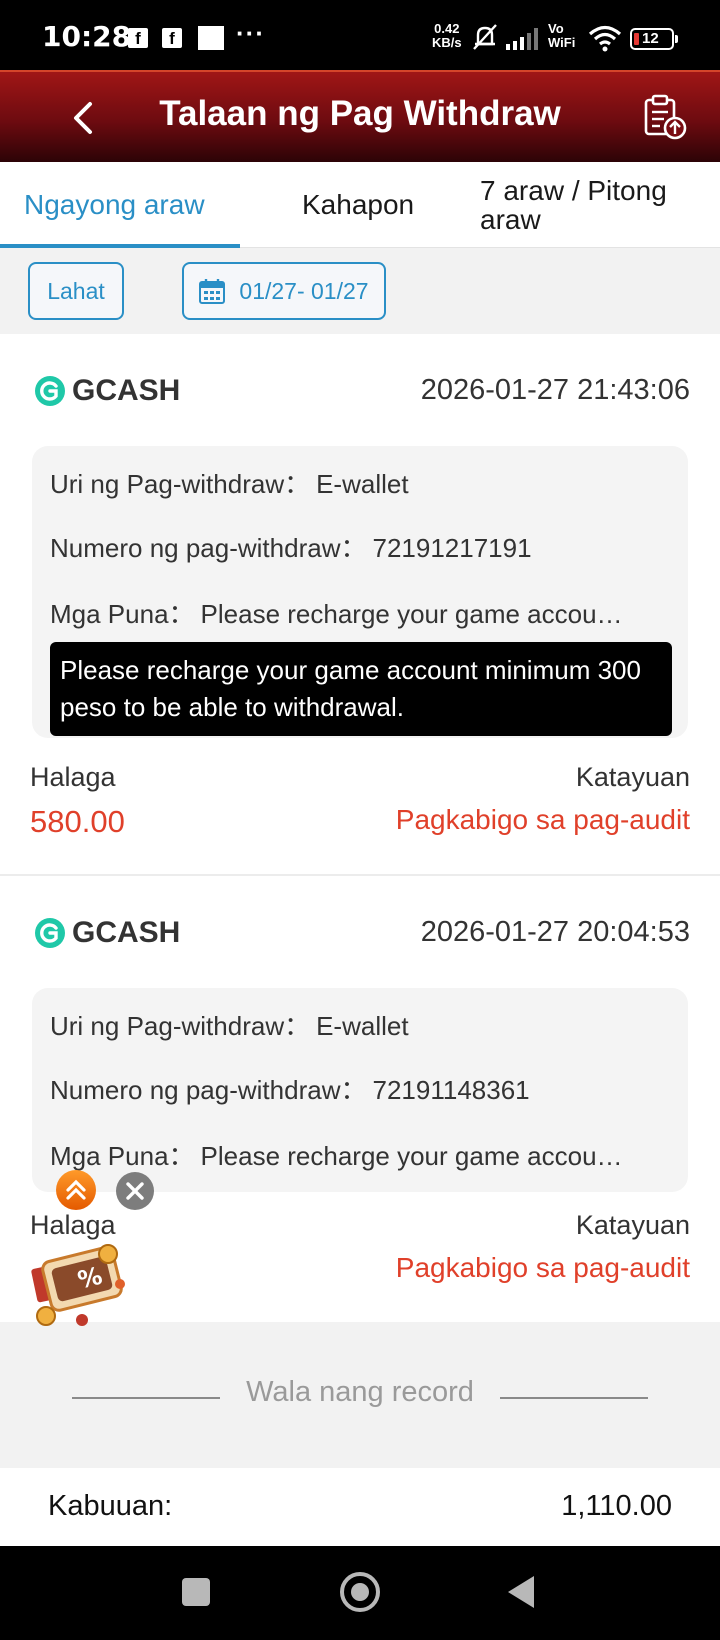 The height and width of the screenshot is (1640, 720). Describe the element at coordinates (447, 28) in the screenshot. I see `network-speed-value: 0.42` at that location.